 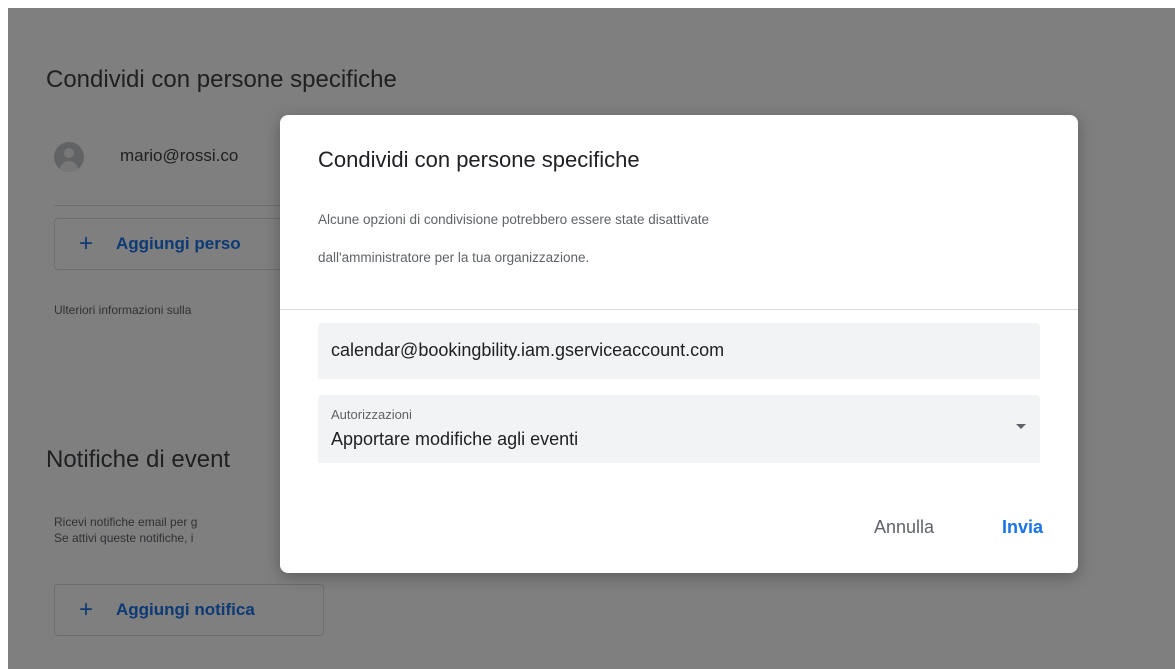 What do you see at coordinates (479, 159) in the screenshot?
I see `dialog-title: Condividi con persone specifiche` at bounding box center [479, 159].